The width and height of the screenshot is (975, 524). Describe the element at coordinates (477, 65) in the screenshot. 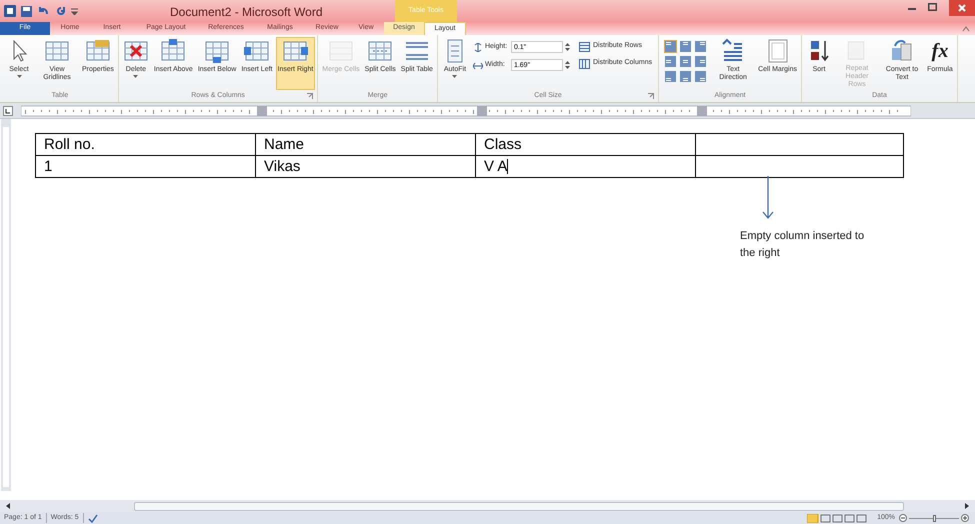

I see `width-icon` at that location.